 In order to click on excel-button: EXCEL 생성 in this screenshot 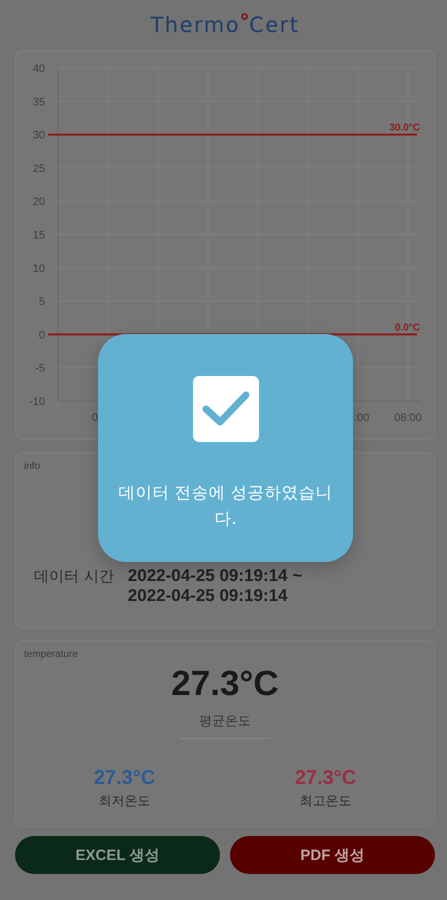, I will do `click(117, 855)`.